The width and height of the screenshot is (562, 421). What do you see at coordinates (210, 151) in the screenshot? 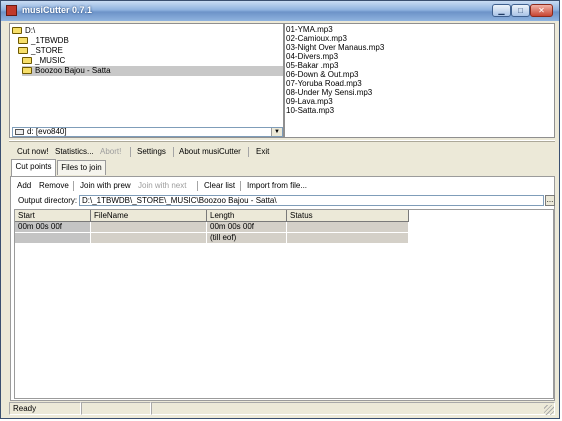
I see `about-button: About musiCutter` at bounding box center [210, 151].